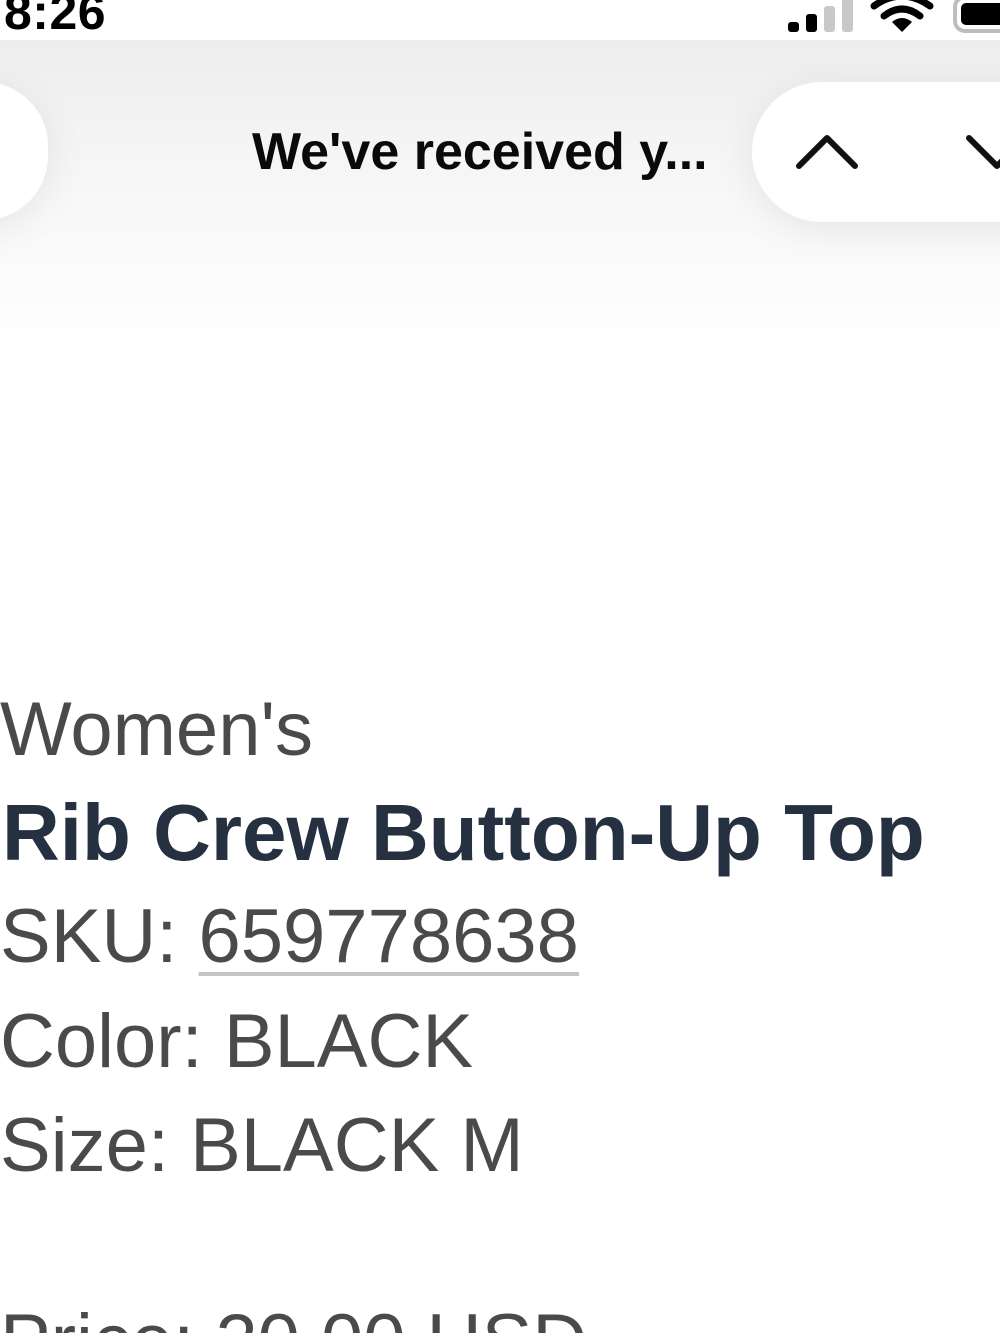 The height and width of the screenshot is (1333, 1000). I want to click on size-label: Size:, so click(95, 1145).